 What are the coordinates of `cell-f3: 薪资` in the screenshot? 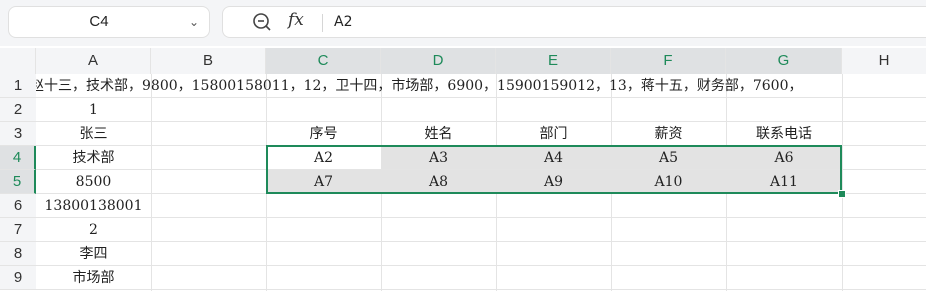 It's located at (668, 134).